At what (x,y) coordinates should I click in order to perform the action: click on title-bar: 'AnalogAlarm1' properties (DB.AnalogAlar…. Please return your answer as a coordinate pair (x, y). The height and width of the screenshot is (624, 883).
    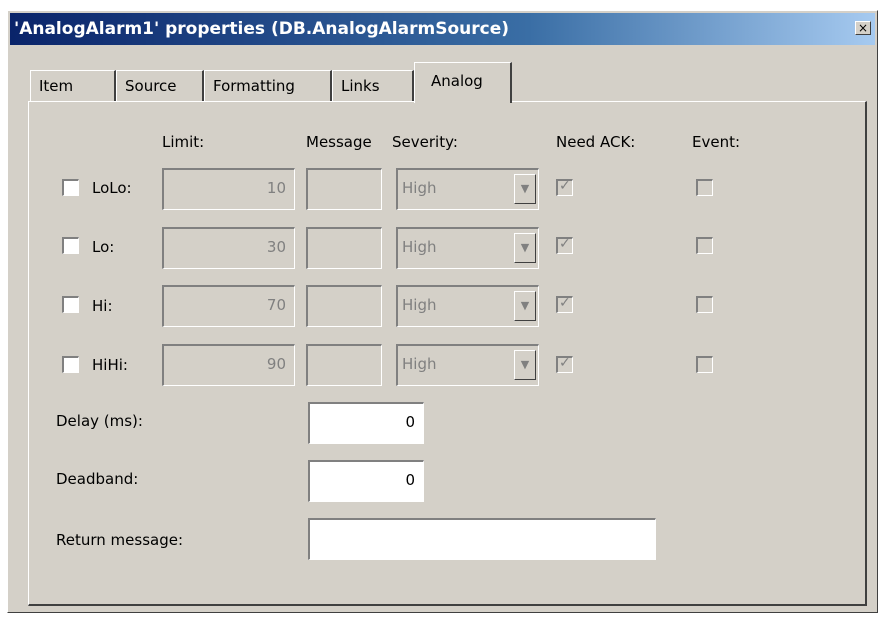
    Looking at the image, I should click on (442, 29).